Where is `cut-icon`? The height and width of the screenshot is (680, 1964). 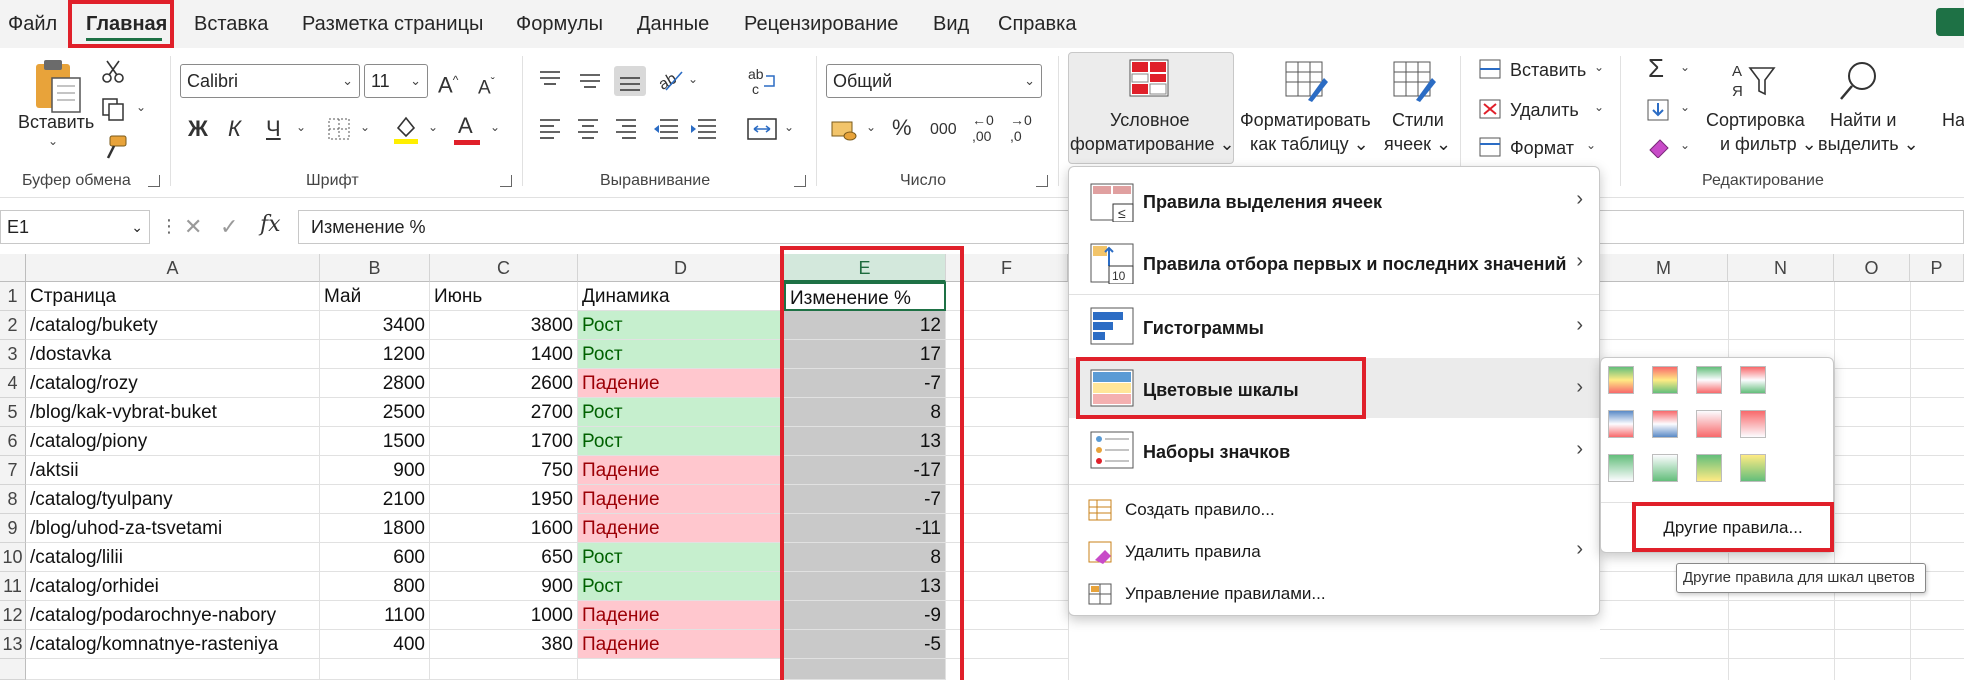
cut-icon is located at coordinates (113, 71).